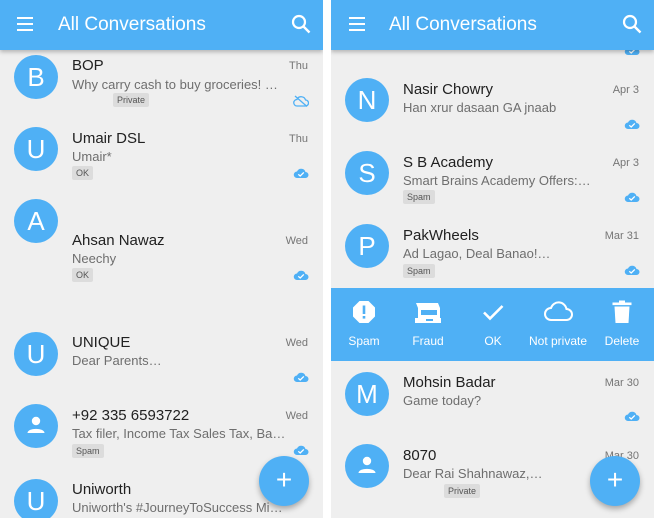 The image size is (654, 518). Describe the element at coordinates (161, 256) in the screenshot. I see `conversation-row: A Ahsan Nawaz Wed Neechy OK` at that location.